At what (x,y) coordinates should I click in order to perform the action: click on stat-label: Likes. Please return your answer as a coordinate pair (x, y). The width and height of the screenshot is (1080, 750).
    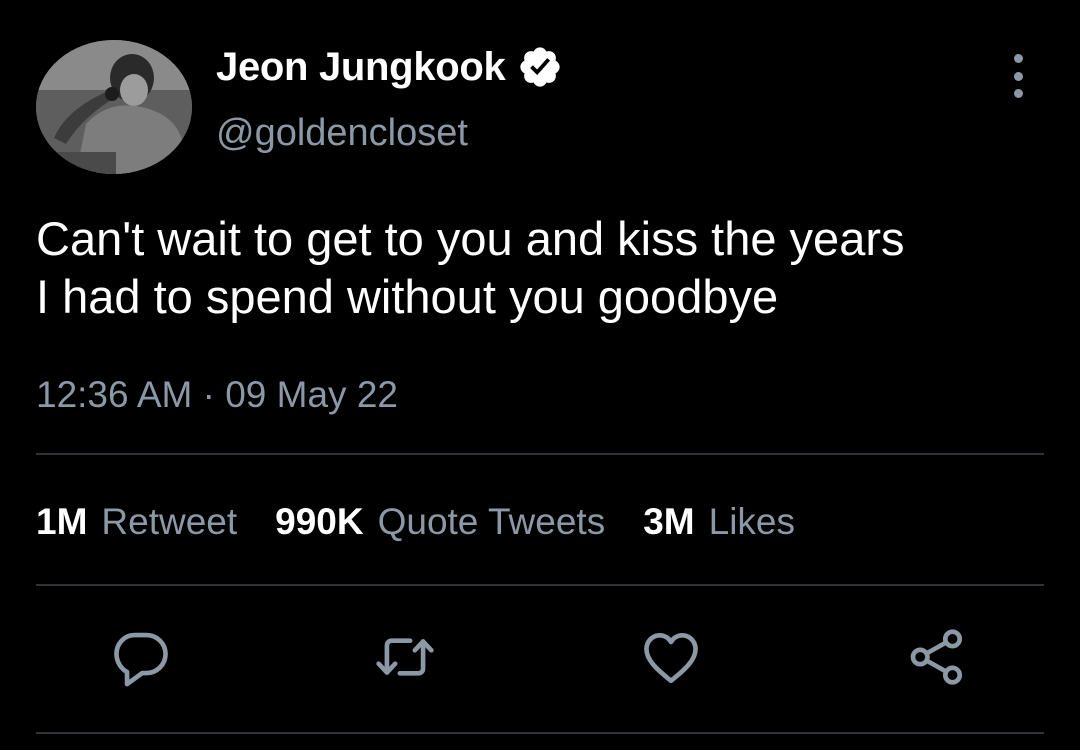
    Looking at the image, I should click on (752, 521).